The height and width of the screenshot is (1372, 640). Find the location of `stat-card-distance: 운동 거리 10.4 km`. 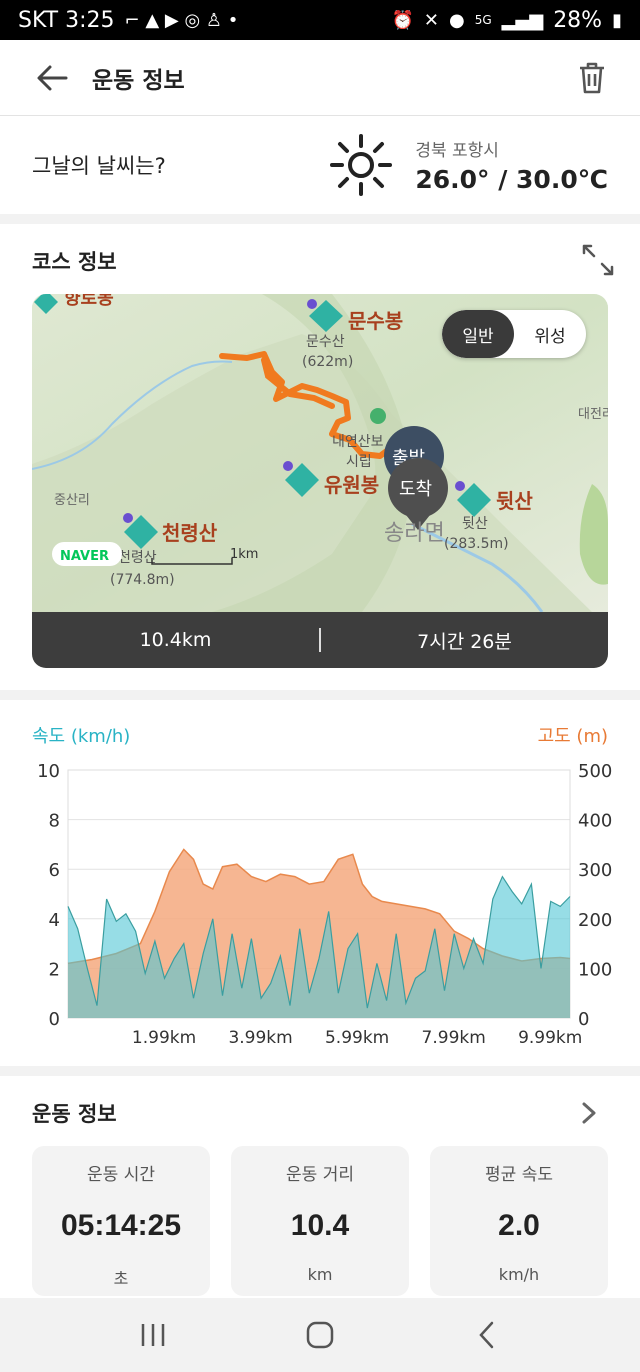

stat-card-distance: 운동 거리 10.4 km is located at coordinates (320, 1221).